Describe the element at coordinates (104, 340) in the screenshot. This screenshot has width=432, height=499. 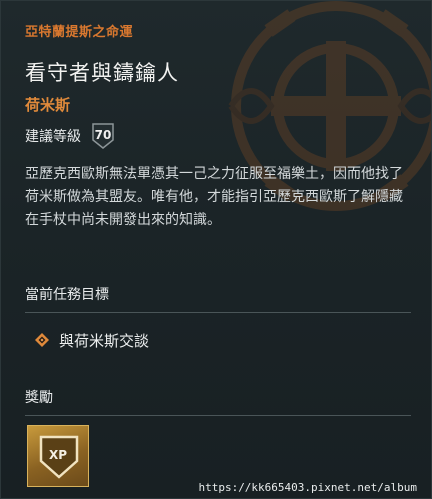
I see `objective-label: 與荷米斯交談` at that location.